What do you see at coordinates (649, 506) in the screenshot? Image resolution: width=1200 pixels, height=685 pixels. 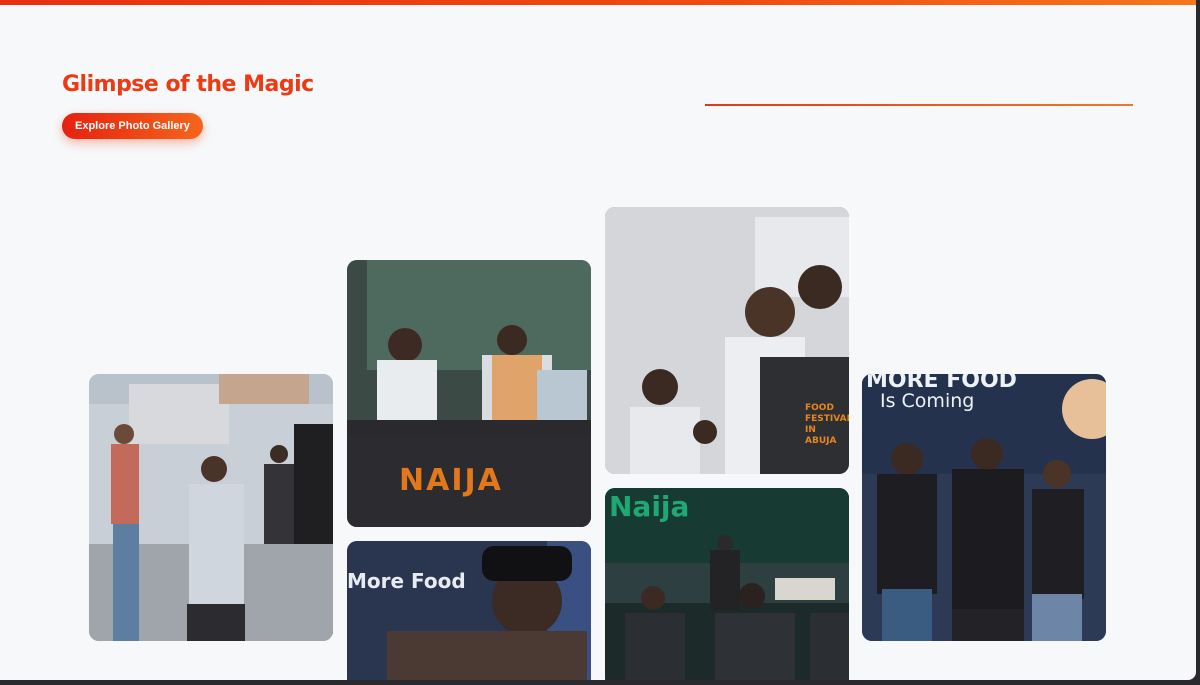 I see `screen-text: Naija` at bounding box center [649, 506].